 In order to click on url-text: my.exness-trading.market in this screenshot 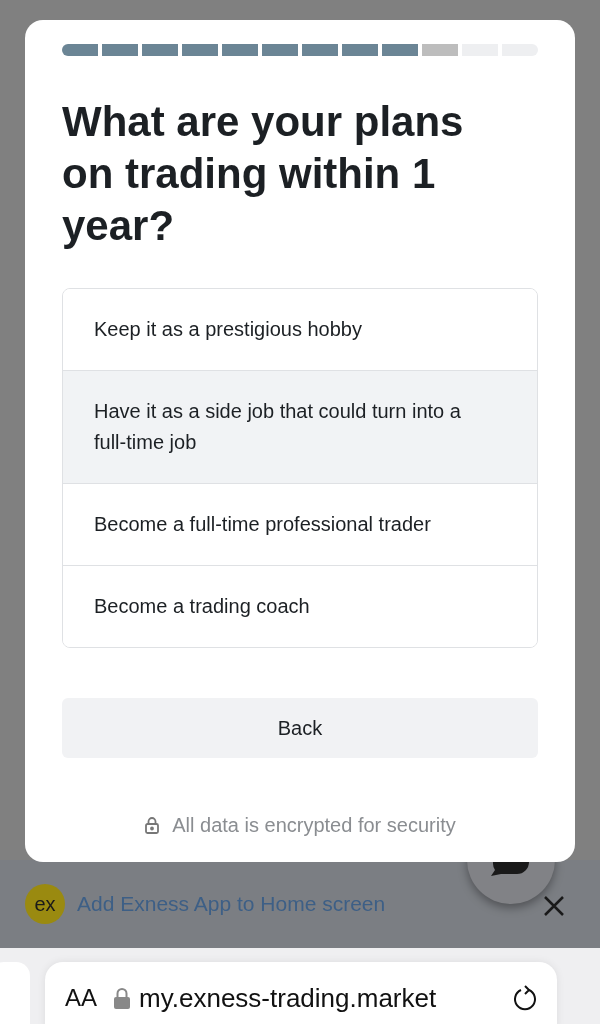, I will do `click(288, 998)`.